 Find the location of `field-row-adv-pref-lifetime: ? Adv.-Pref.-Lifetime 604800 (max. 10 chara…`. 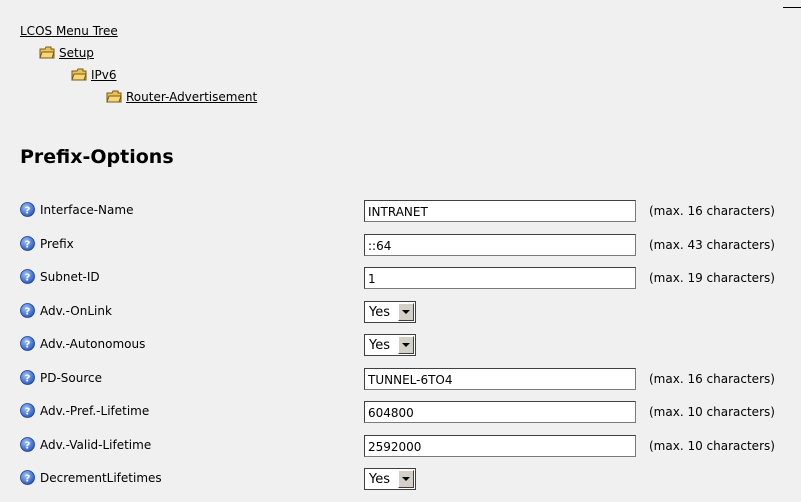

field-row-adv-pref-lifetime: ? Adv.-Pref.-Lifetime 604800 (max. 10 chara… is located at coordinates (410, 416).